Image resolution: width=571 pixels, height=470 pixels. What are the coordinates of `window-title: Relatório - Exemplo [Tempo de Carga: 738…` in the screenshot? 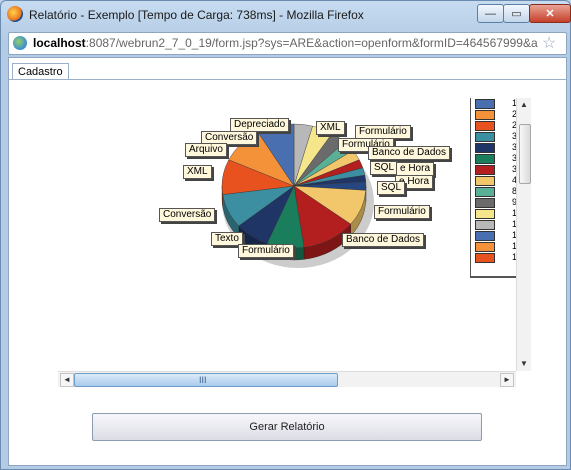 It's located at (196, 15).